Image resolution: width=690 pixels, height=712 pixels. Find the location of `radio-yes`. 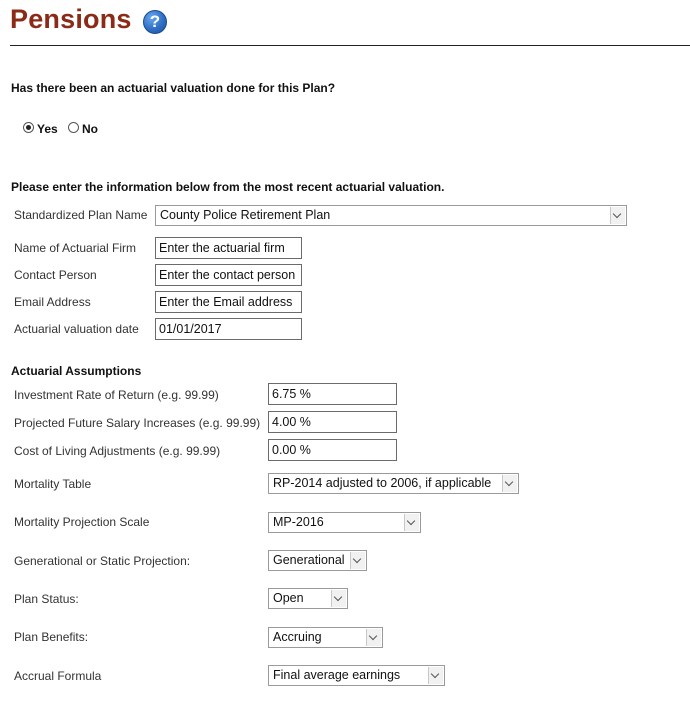

radio-yes is located at coordinates (28, 127).